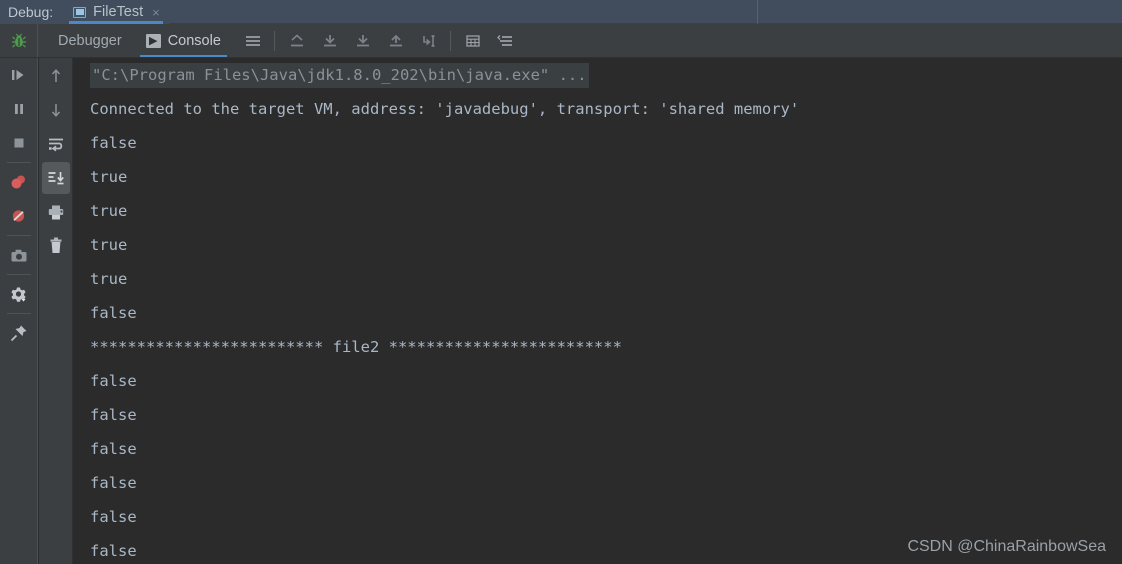 This screenshot has height=564, width=1122. Describe the element at coordinates (19, 75) in the screenshot. I see `resume-program-icon` at that location.